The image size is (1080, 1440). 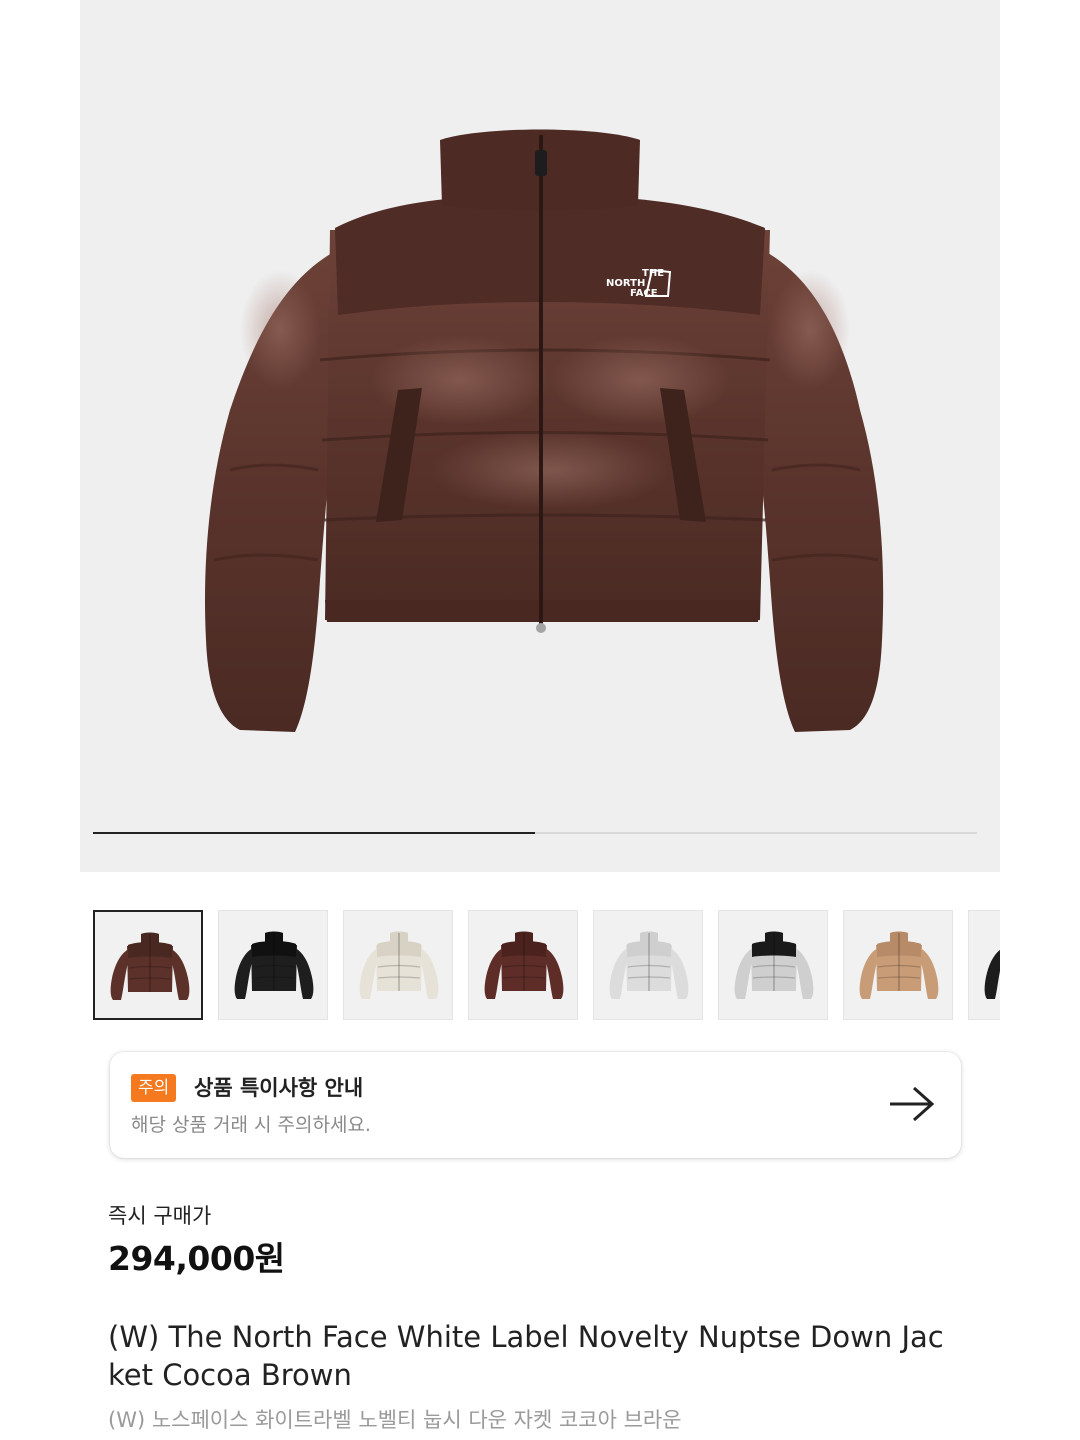 I want to click on thumbnail-light-grey, so click(x=648, y=965).